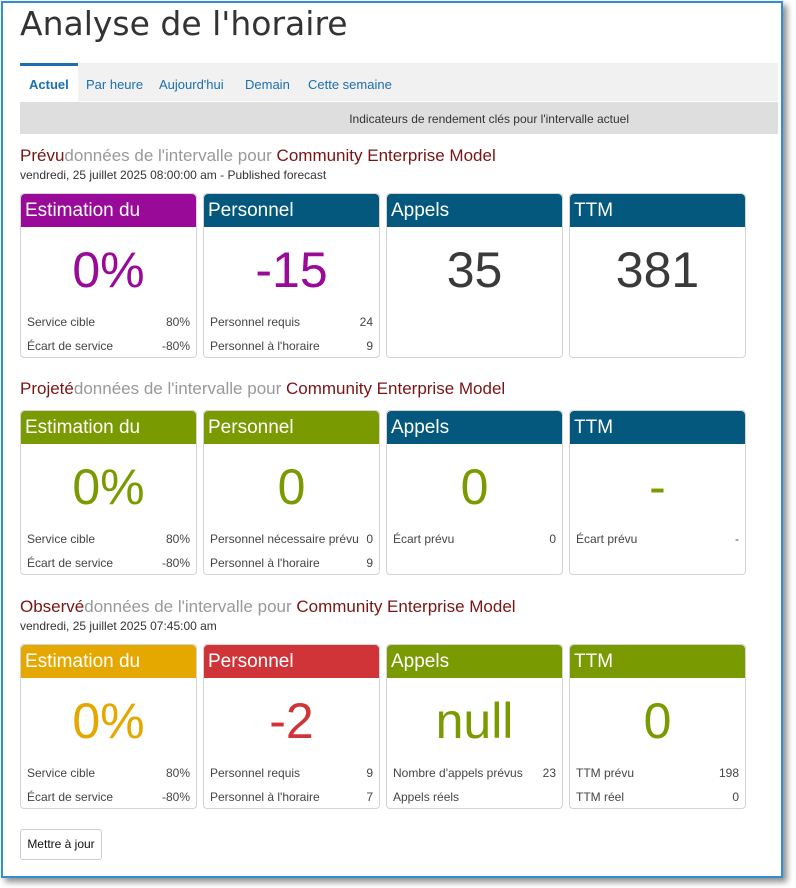  What do you see at coordinates (42, 155) in the screenshot?
I see `section-keyword: Prévu` at bounding box center [42, 155].